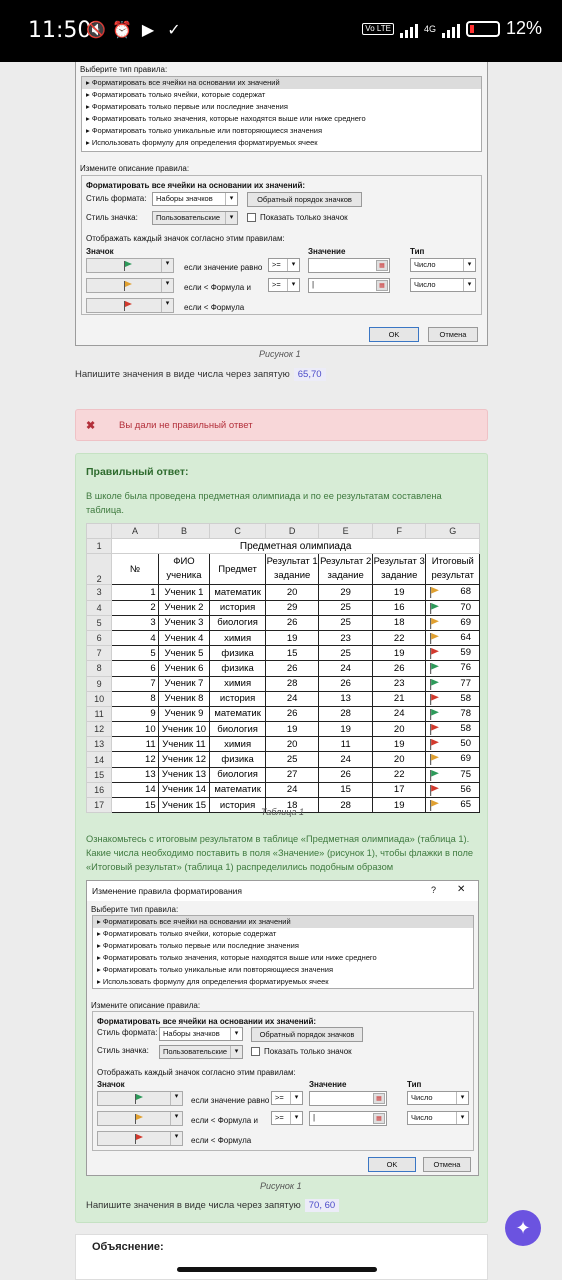 The image size is (562, 1280). What do you see at coordinates (292, 683) in the screenshot?
I see `table-cell: 28` at bounding box center [292, 683].